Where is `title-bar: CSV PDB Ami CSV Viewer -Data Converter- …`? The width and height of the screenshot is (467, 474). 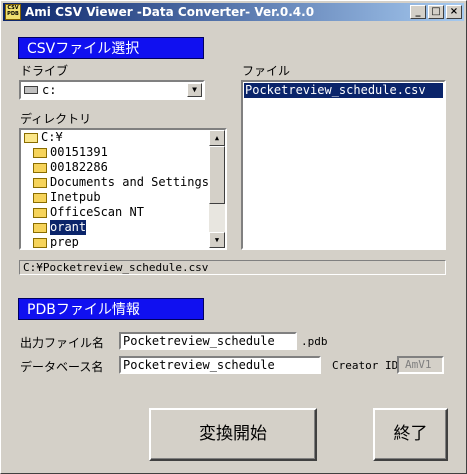
title-bar: CSV PDB Ami CSV Viewer -Data Converter- … is located at coordinates (233, 12).